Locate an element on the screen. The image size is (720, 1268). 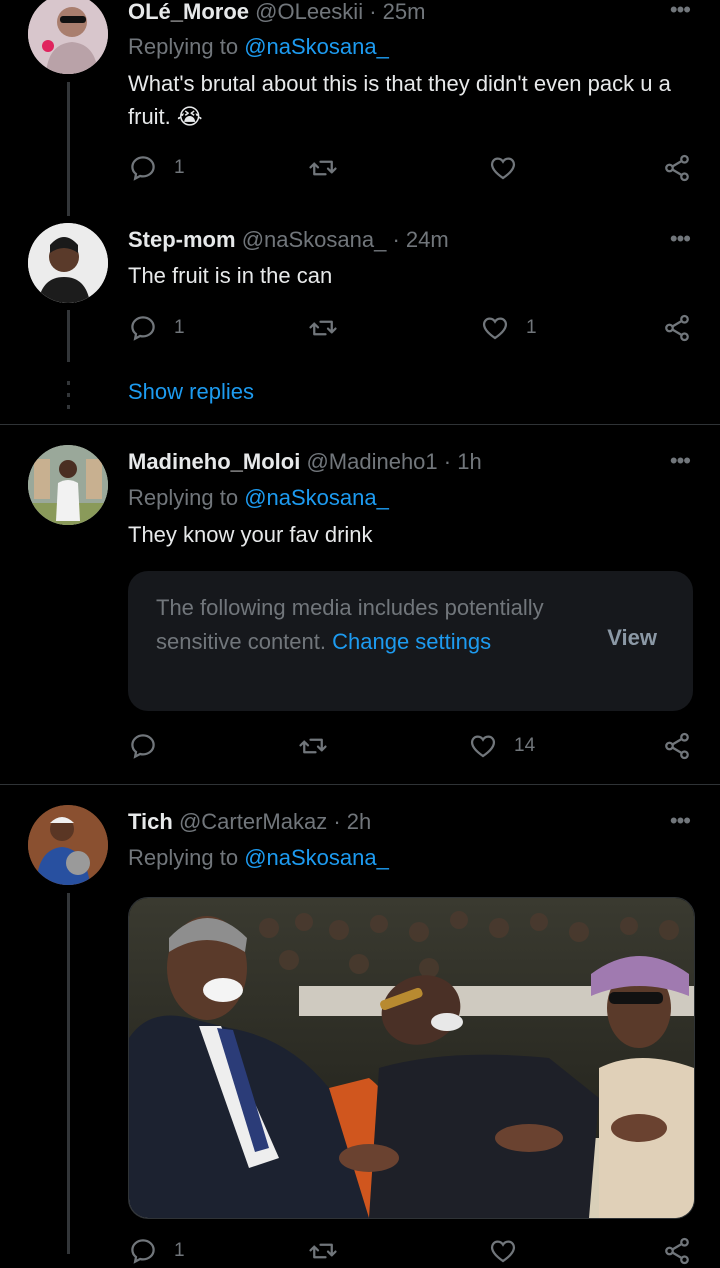
timestamp: 24m is located at coordinates (427, 239).